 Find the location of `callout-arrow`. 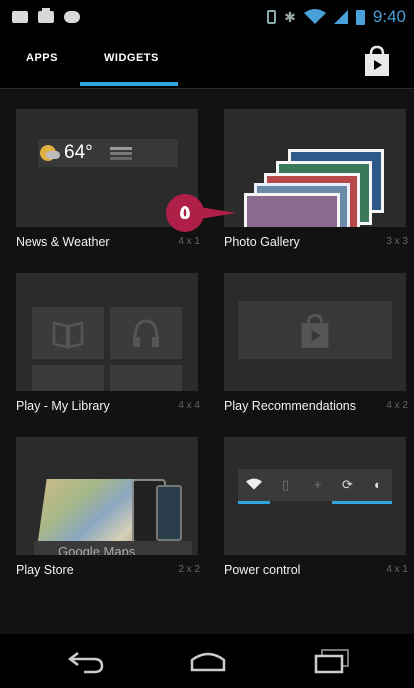

callout-arrow is located at coordinates (218, 213).